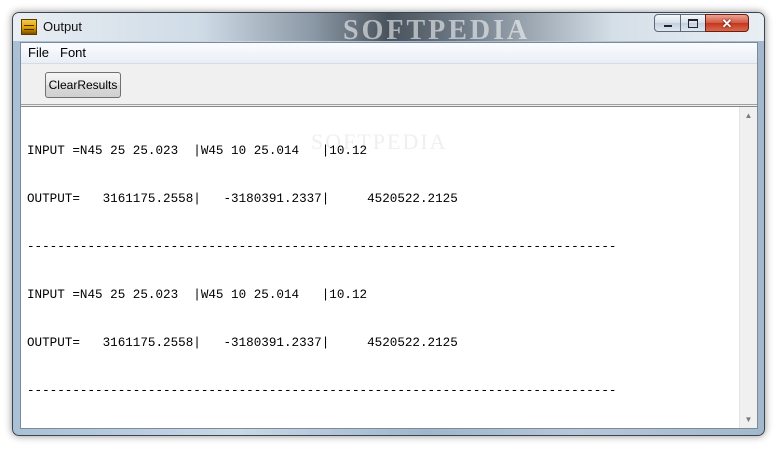 The image size is (783, 454). I want to click on menu-file: File, so click(38, 52).